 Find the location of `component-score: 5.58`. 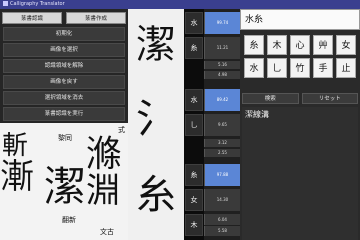

component-score: 5.58 is located at coordinates (222, 231).